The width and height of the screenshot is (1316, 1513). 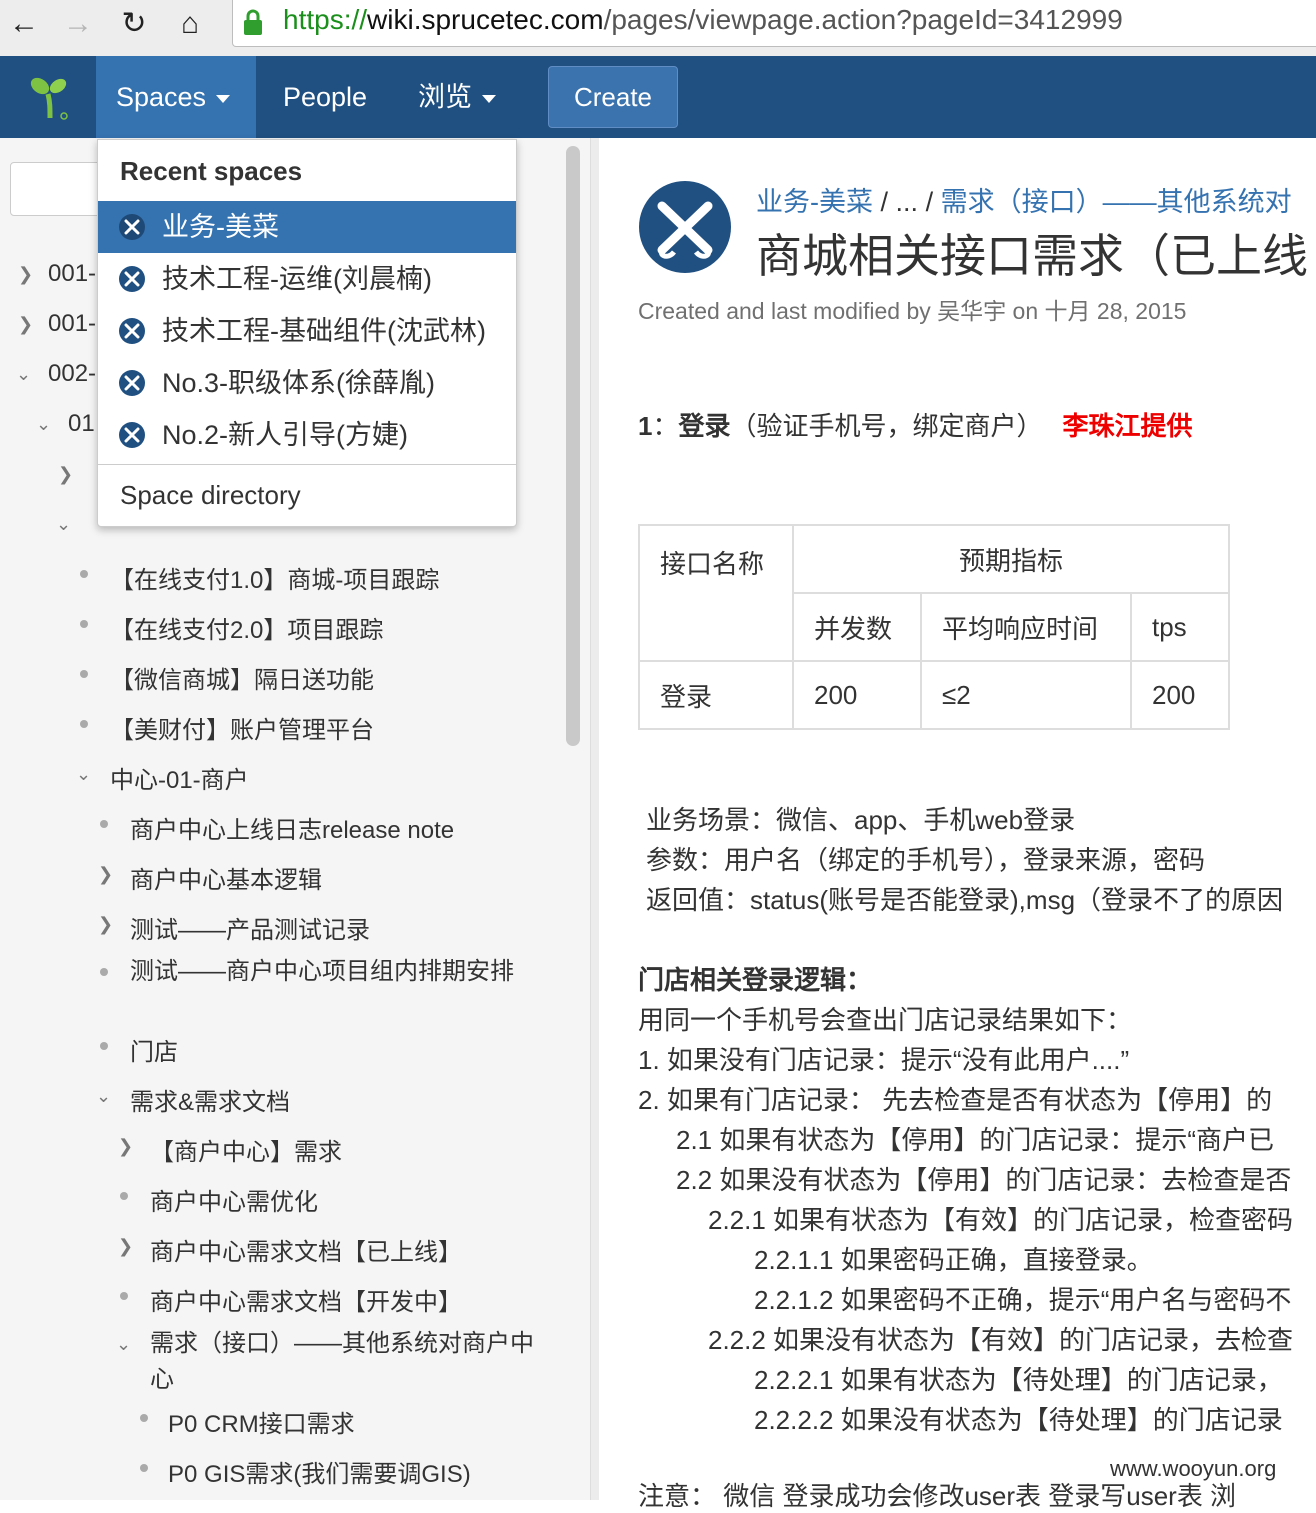 I want to click on tree-item: 【美财付】账户管理平台, so click(x=242, y=727).